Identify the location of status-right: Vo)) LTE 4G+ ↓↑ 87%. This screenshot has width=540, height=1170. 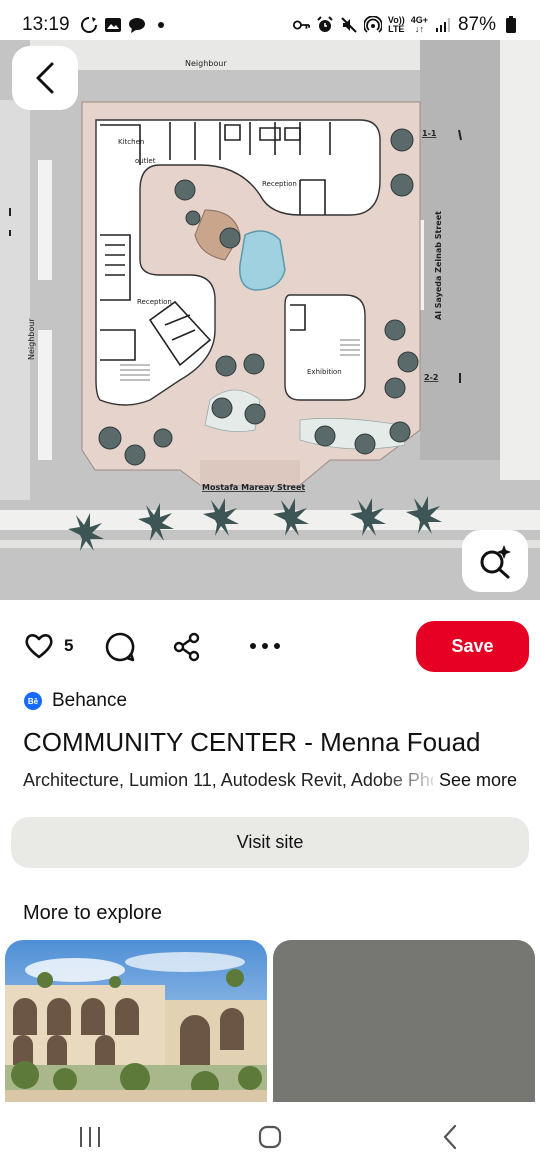
(406, 25).